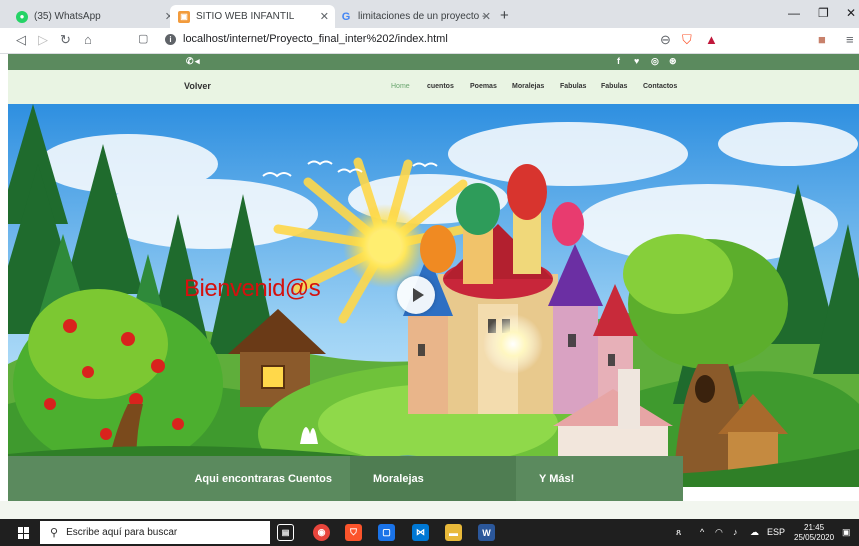 The height and width of the screenshot is (546, 859). Describe the element at coordinates (711, 39) in the screenshot. I see `brave-rewards-icon: ▲` at that location.